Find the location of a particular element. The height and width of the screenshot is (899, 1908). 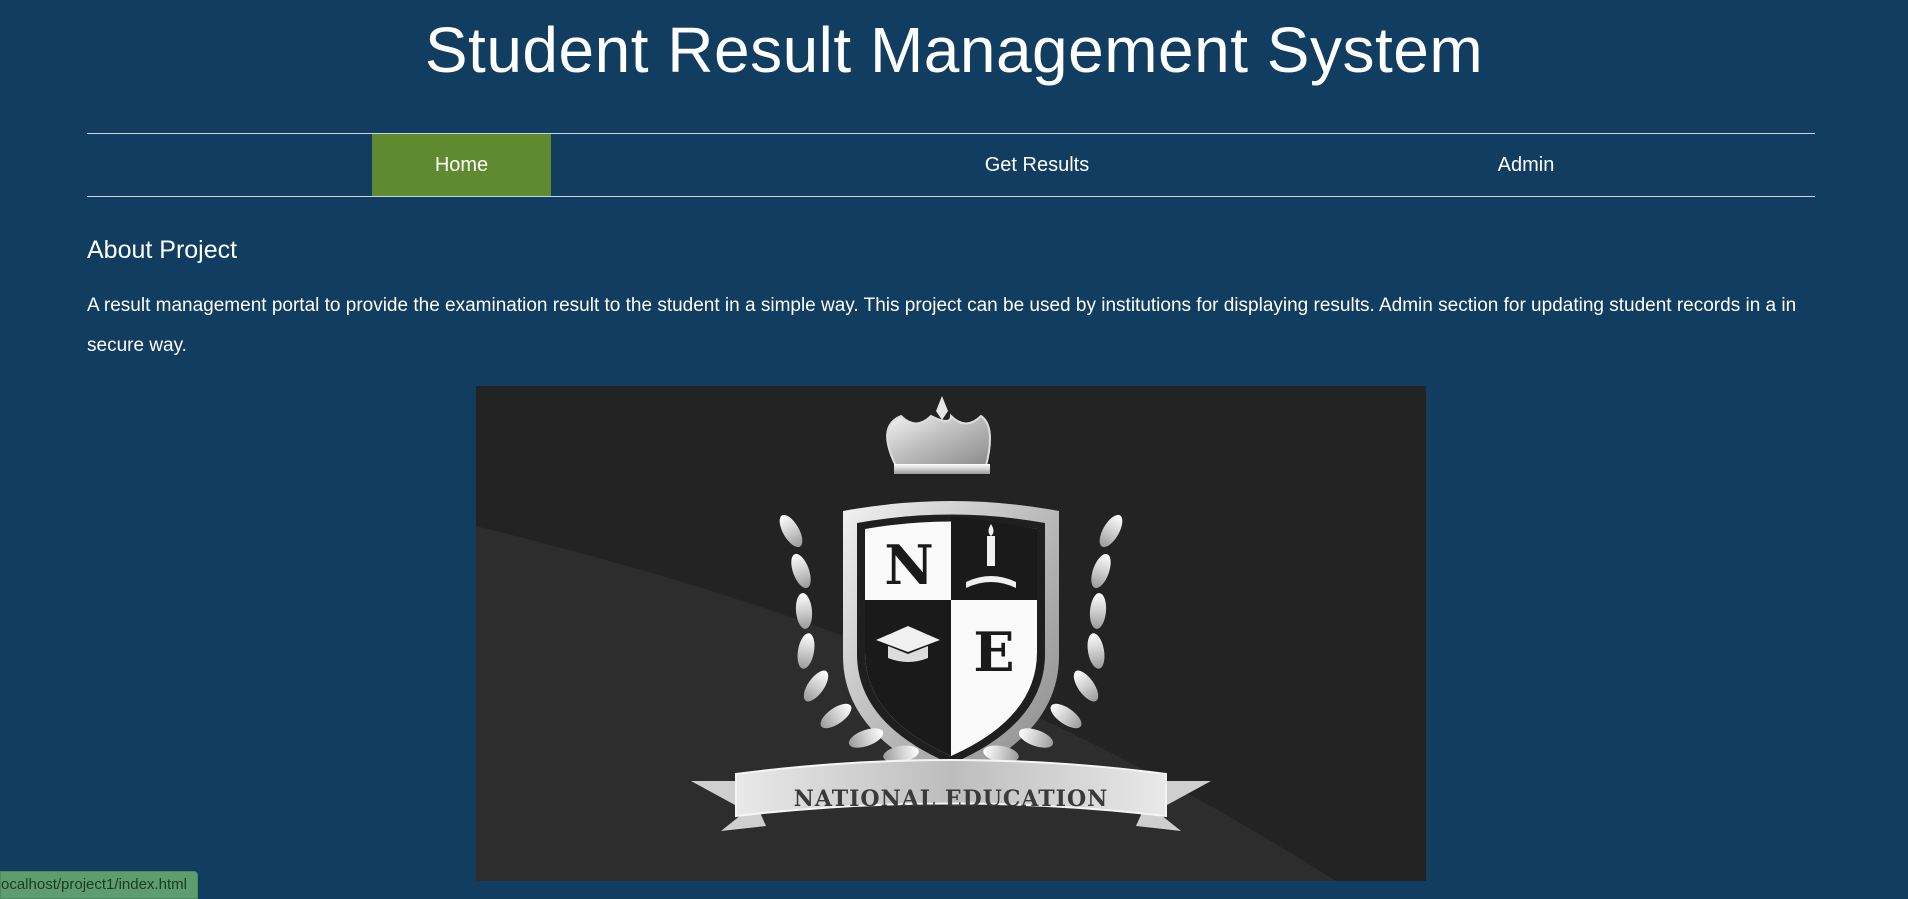

nav-home: Home is located at coordinates (461, 165).